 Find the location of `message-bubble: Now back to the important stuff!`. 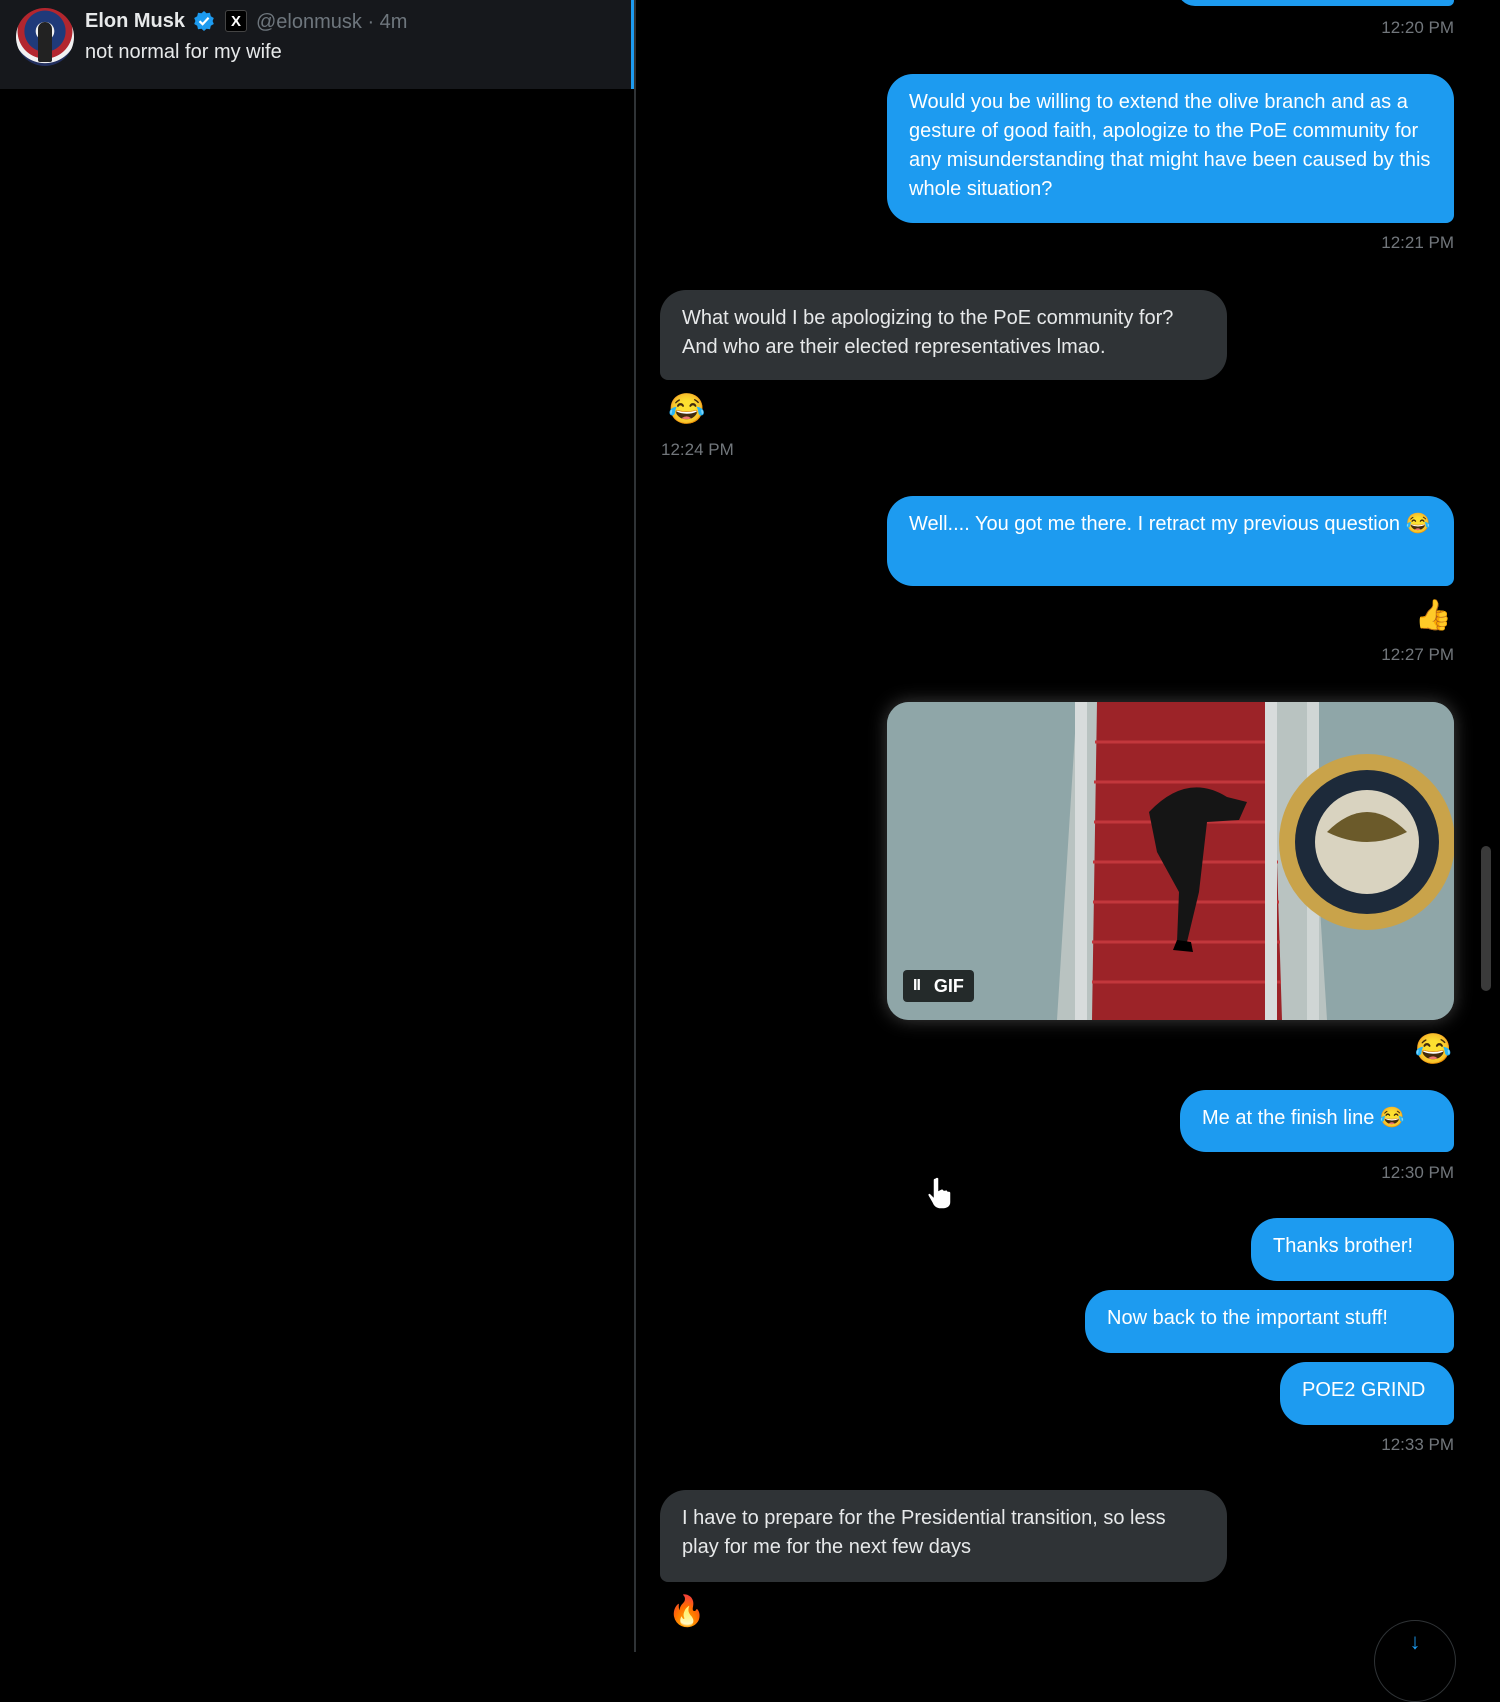

message-bubble: Now back to the important stuff! is located at coordinates (1269, 1321).